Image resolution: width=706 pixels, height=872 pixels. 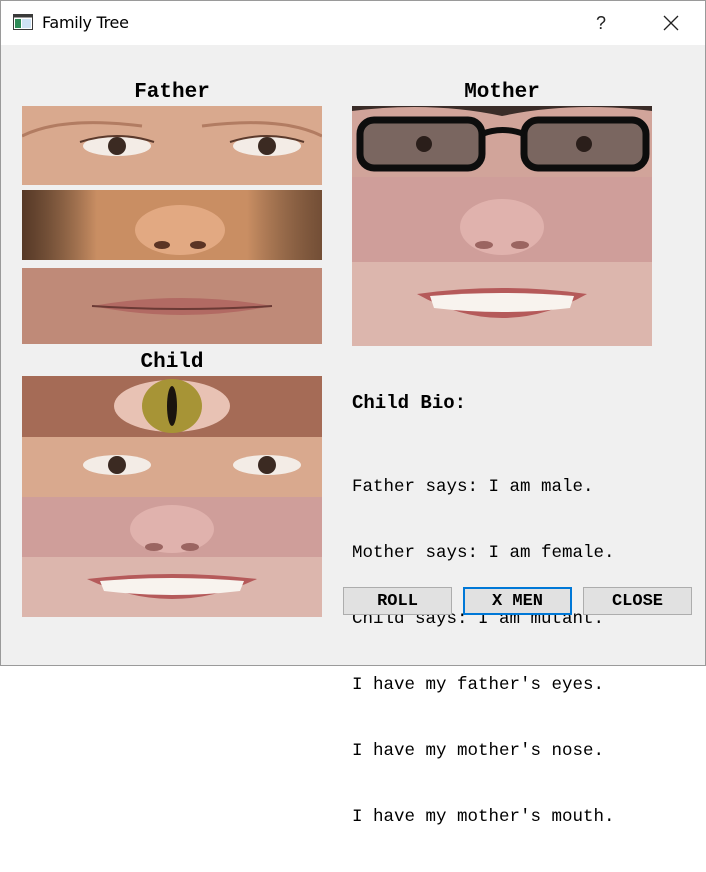 I want to click on close-icon, so click(x=671, y=23).